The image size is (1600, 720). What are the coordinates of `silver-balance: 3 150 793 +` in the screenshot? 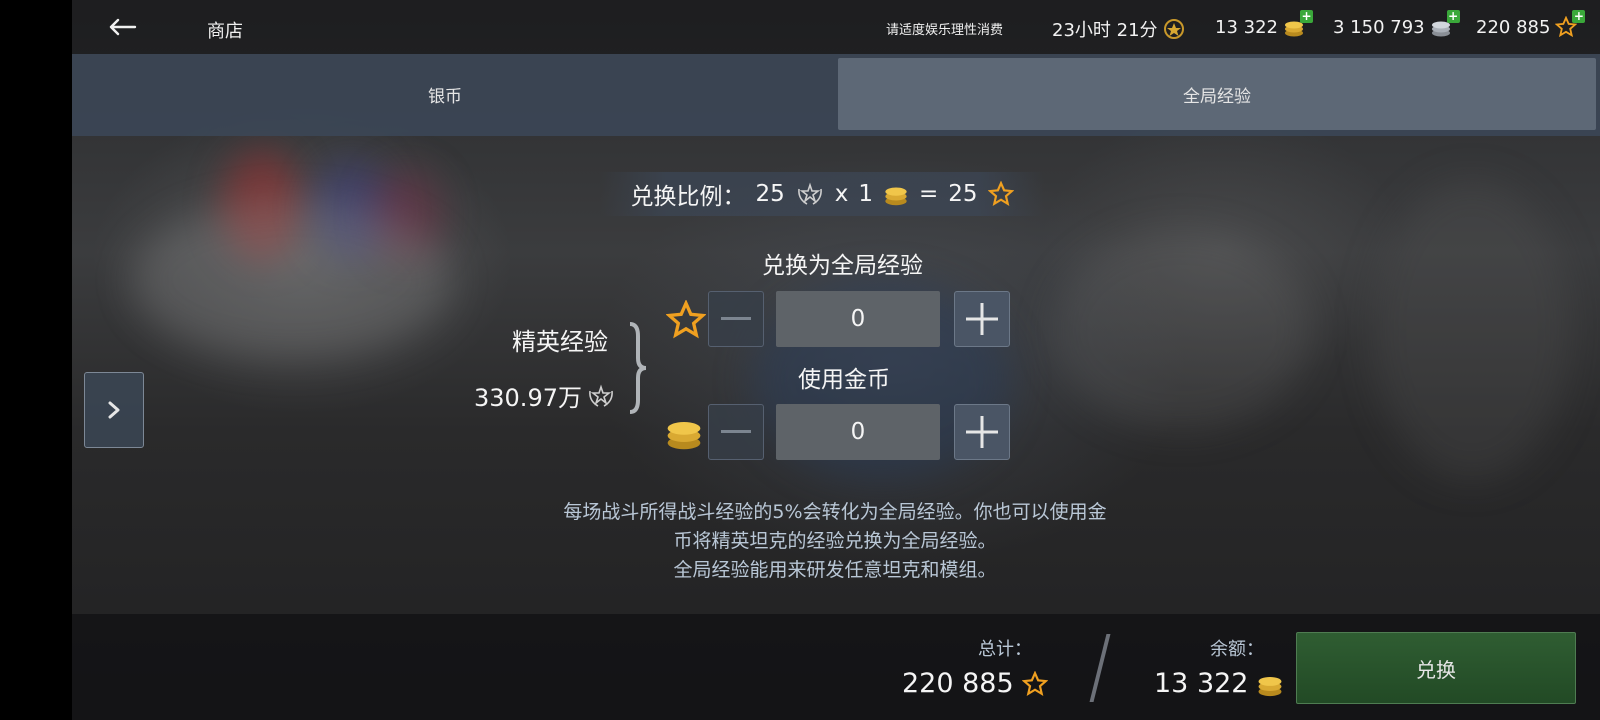 It's located at (1396, 24).